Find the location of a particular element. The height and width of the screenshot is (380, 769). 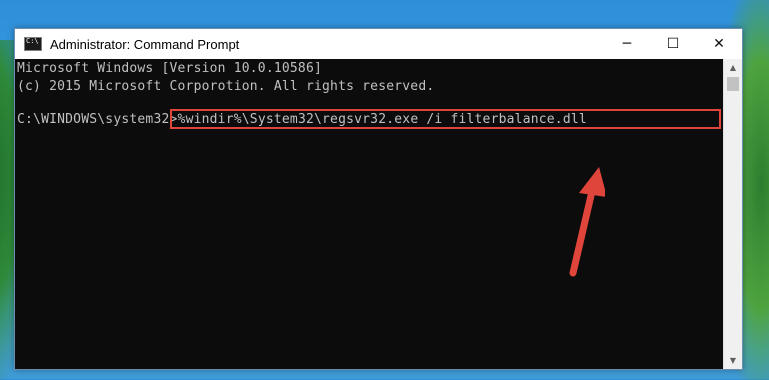

console-line: Microsoft Windows [Version 10.0.10586] is located at coordinates (170, 68).